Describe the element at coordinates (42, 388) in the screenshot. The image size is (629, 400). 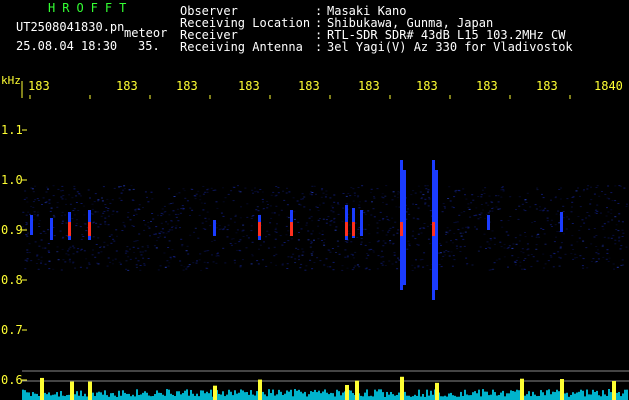
I see `meter-peak` at that location.